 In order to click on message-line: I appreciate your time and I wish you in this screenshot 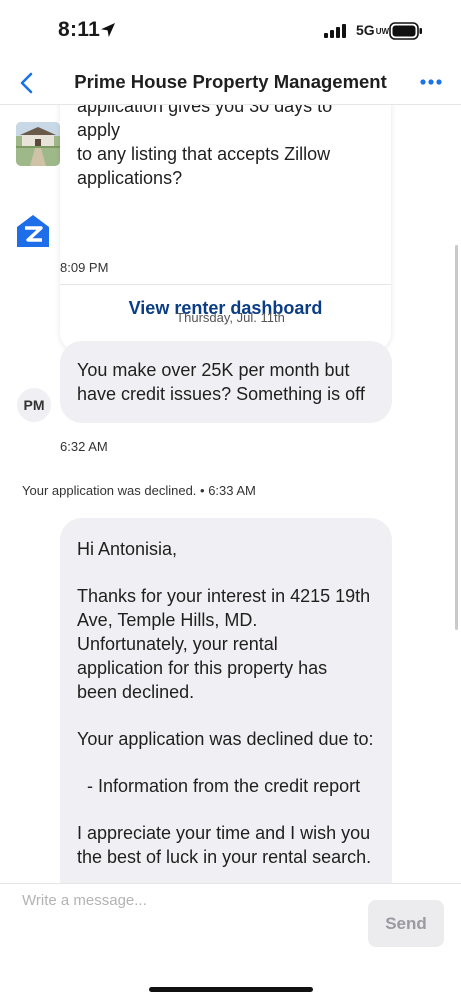, I will do `click(224, 833)`.